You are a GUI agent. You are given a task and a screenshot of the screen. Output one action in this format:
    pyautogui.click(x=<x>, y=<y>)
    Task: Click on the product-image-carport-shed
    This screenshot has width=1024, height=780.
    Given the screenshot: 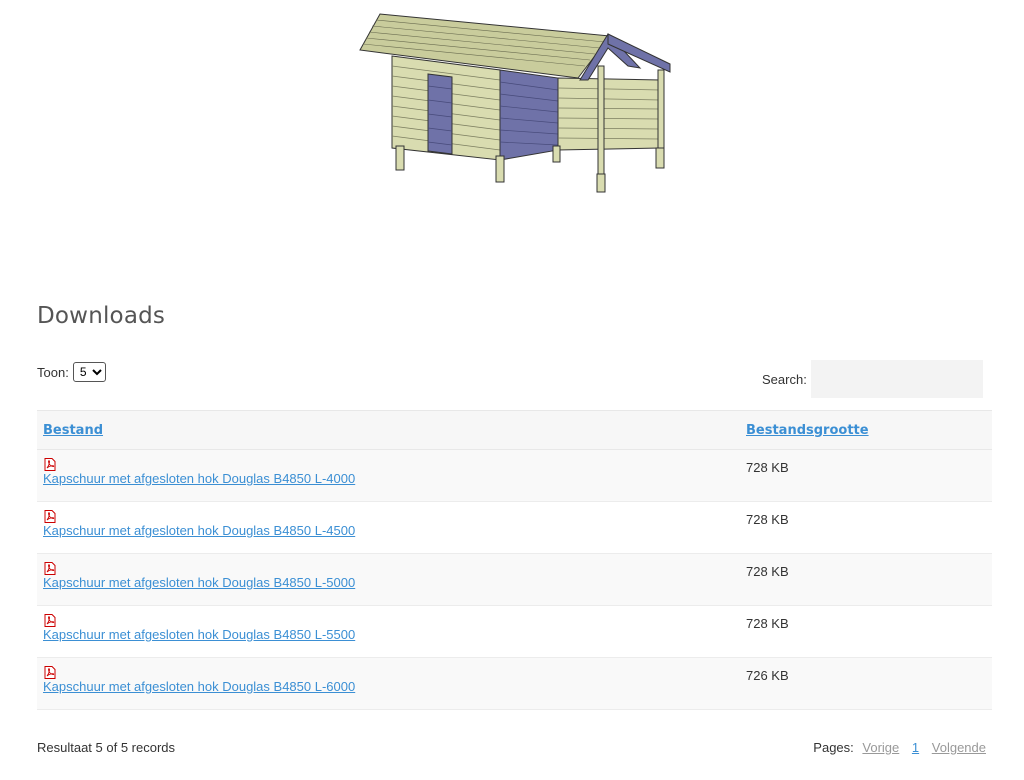 What is the action you would take?
    pyautogui.click(x=515, y=103)
    